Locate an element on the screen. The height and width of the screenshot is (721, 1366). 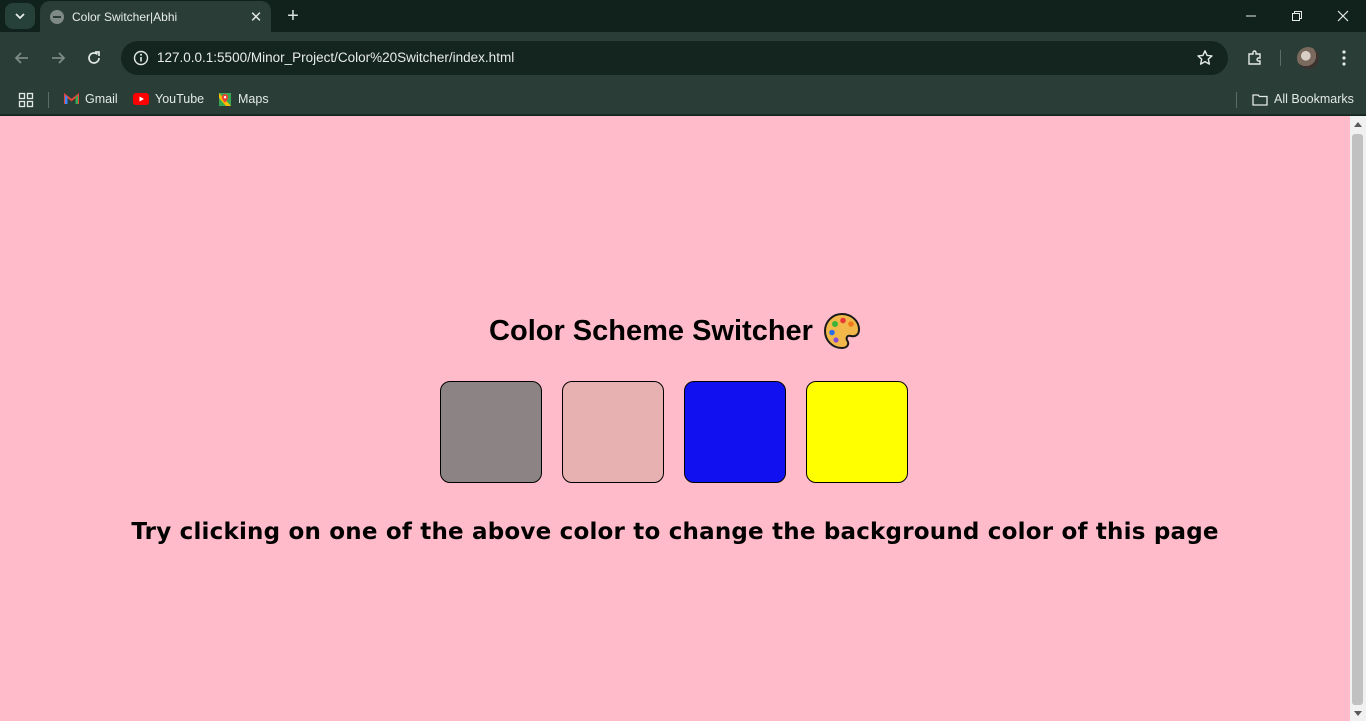
tab-search-button is located at coordinates (20, 16).